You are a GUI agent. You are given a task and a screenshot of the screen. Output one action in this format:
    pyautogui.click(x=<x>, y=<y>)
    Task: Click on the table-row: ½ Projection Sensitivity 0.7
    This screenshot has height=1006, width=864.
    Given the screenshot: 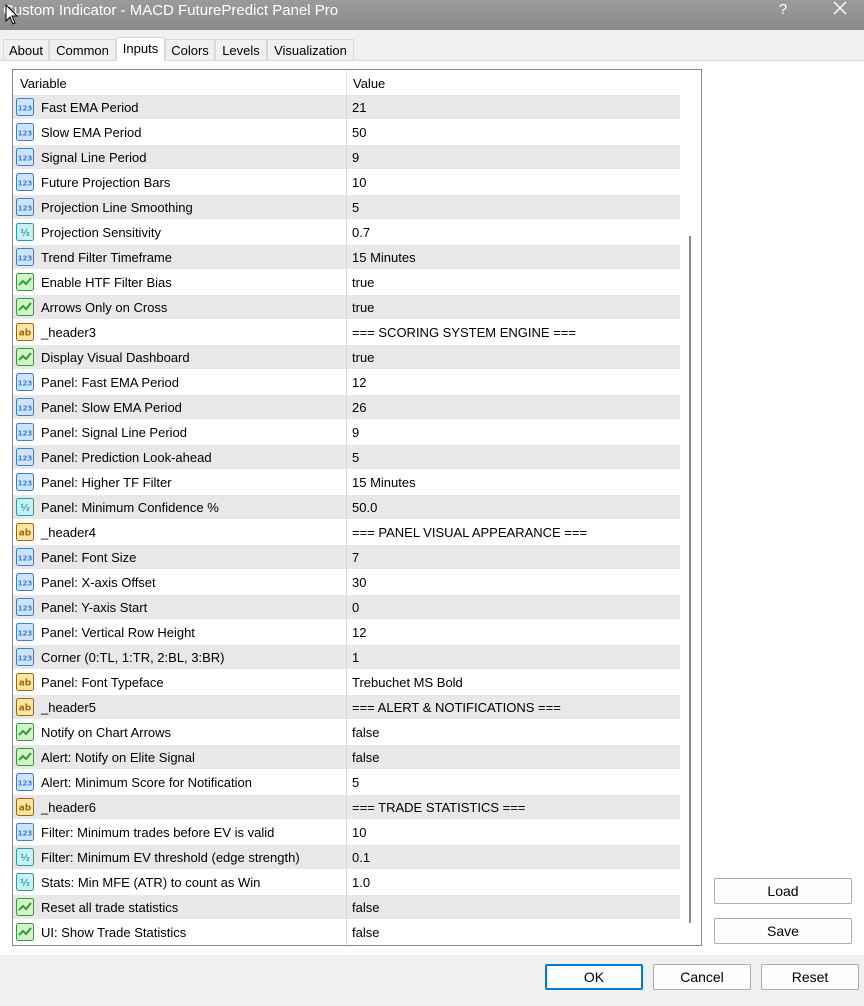 What is the action you would take?
    pyautogui.click(x=346, y=232)
    